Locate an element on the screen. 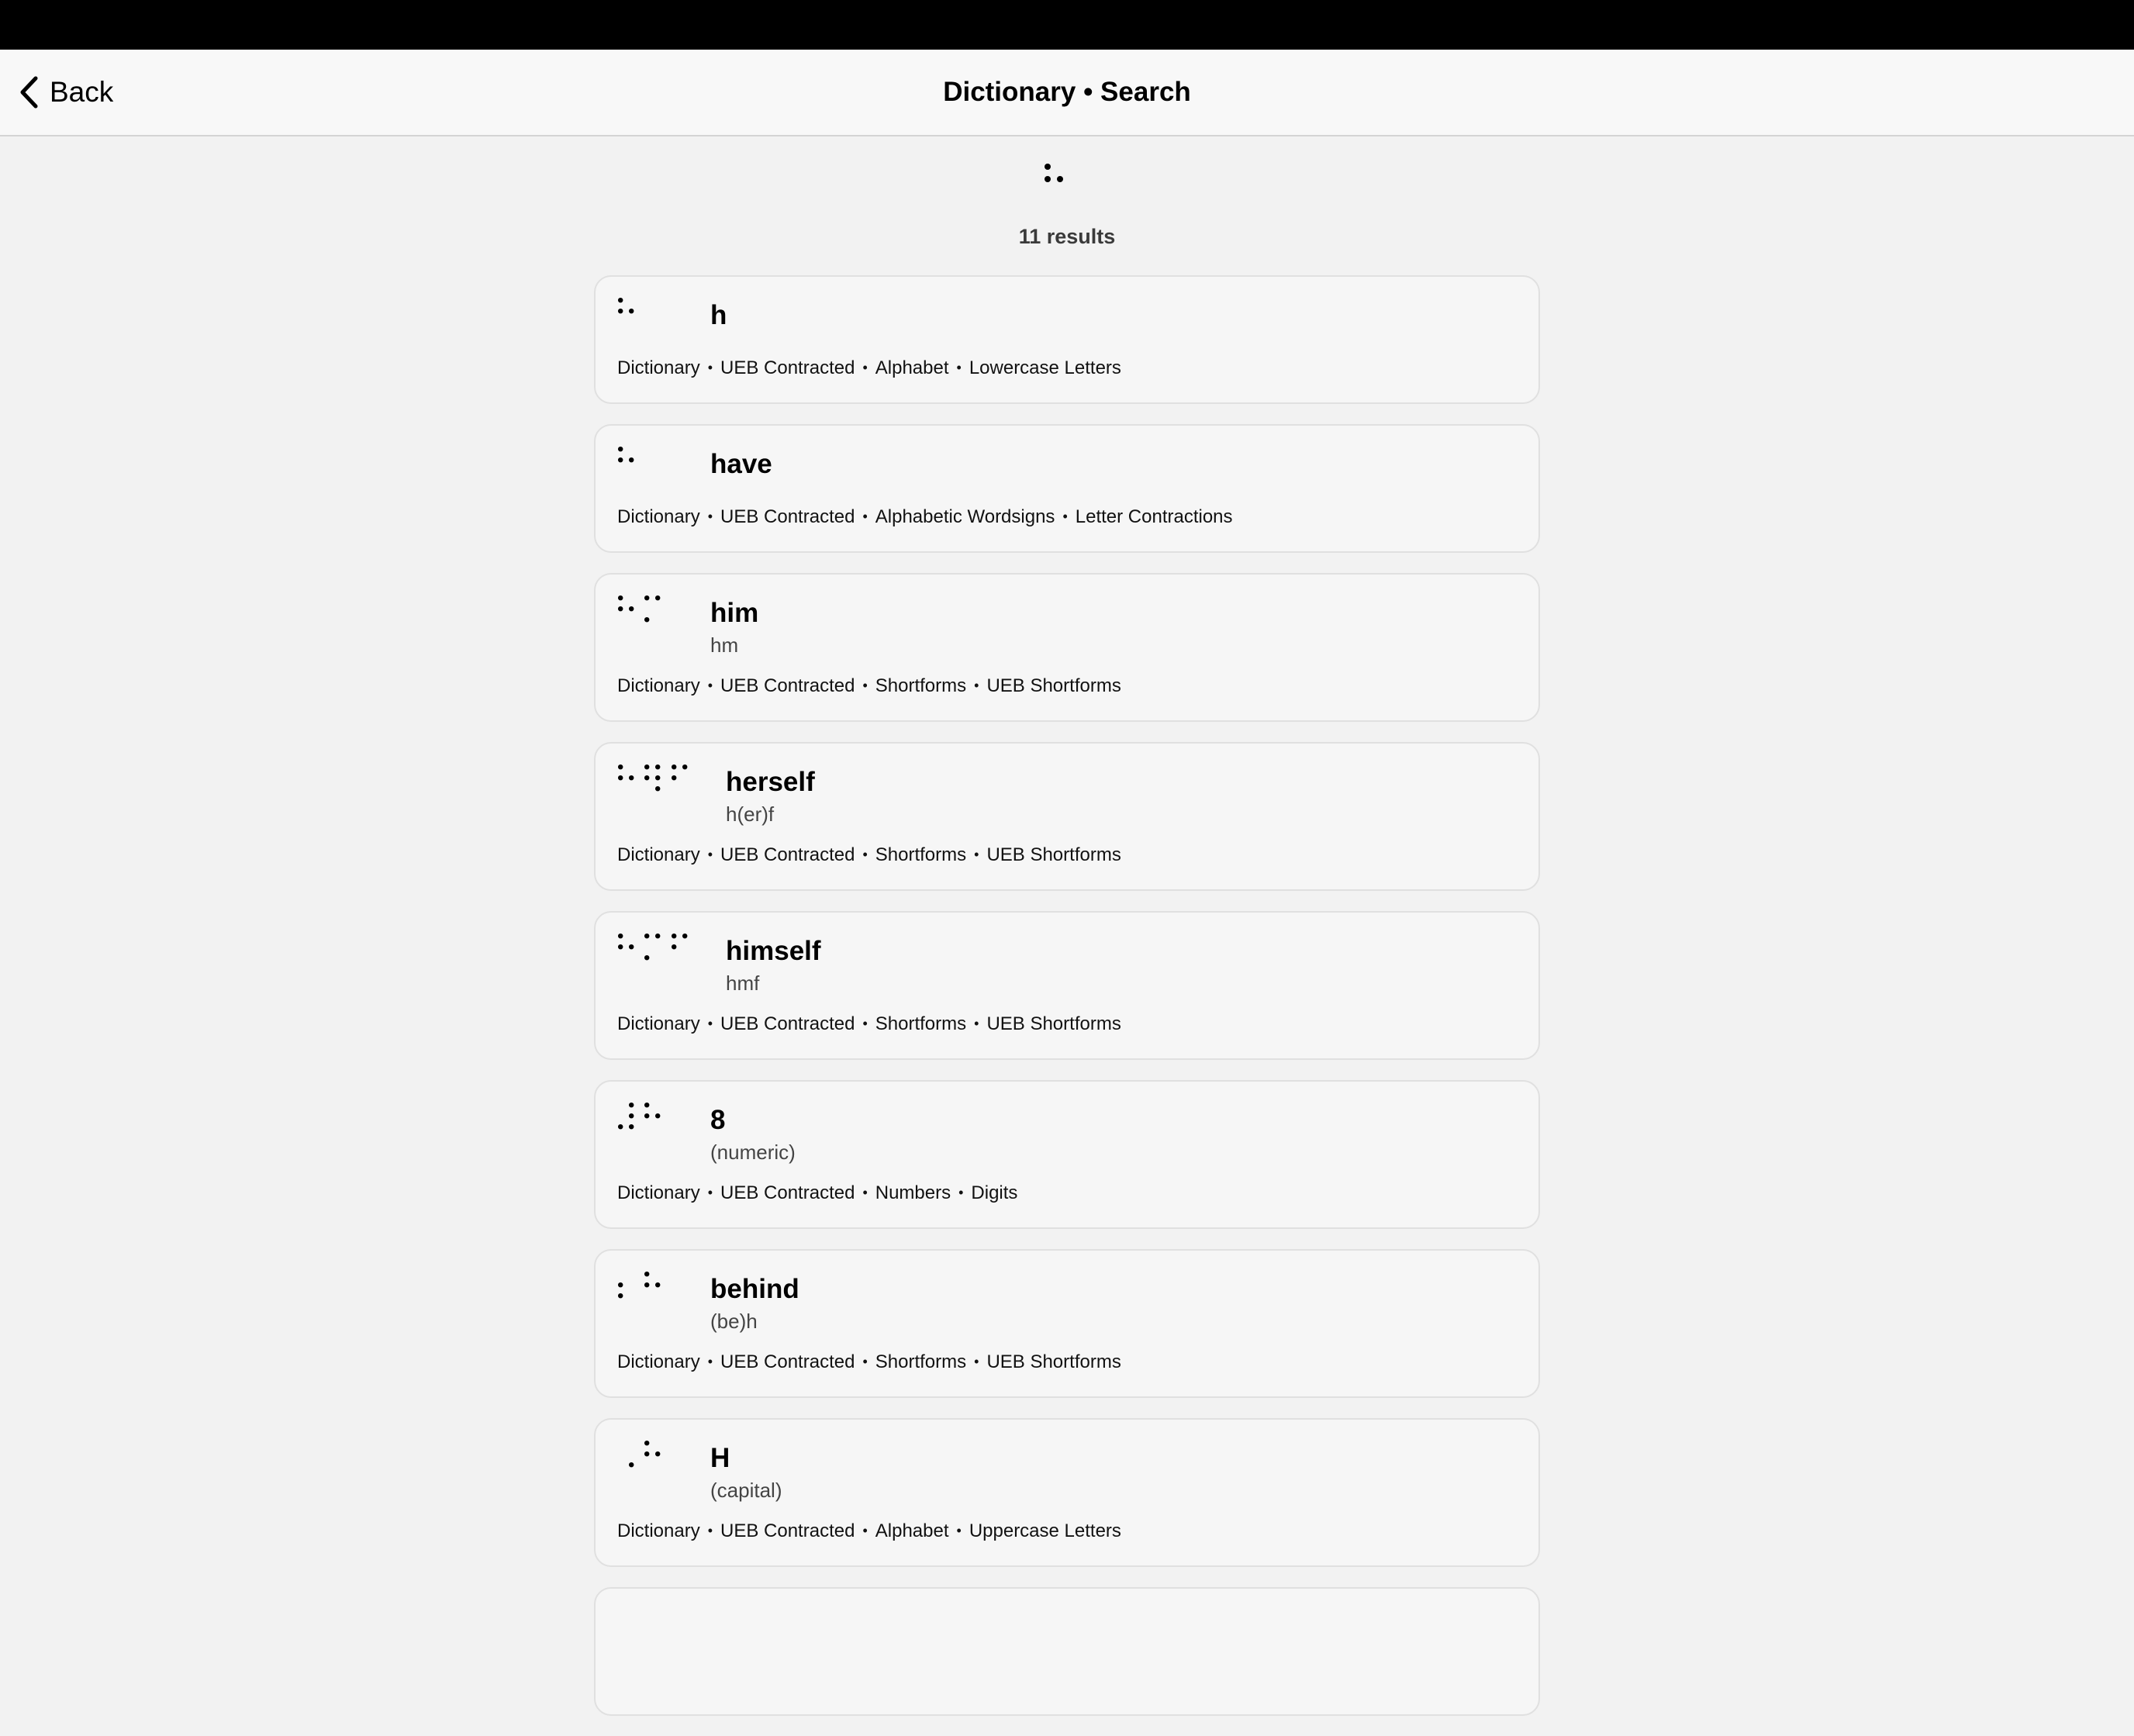 The height and width of the screenshot is (1736, 2134). result-card is located at coordinates (1067, 1652).